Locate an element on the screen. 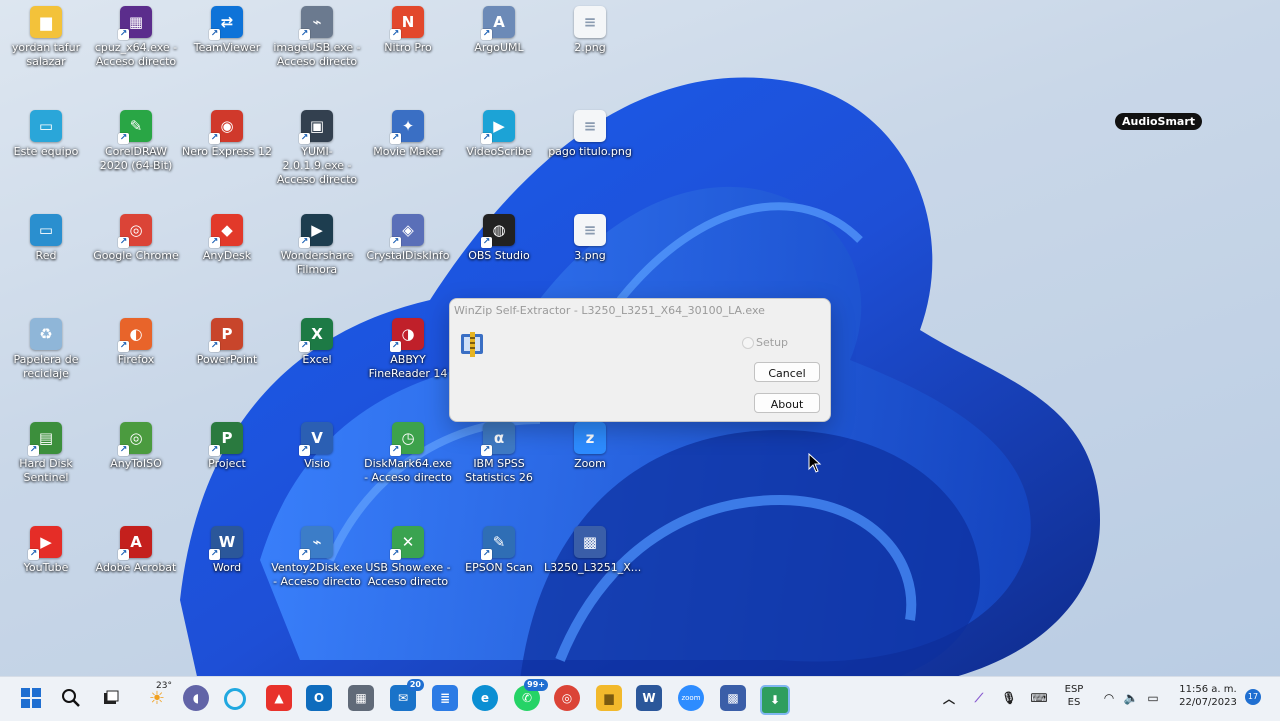 The image size is (1280, 721). winzip-taskbar: ▩ is located at coordinates (733, 698).